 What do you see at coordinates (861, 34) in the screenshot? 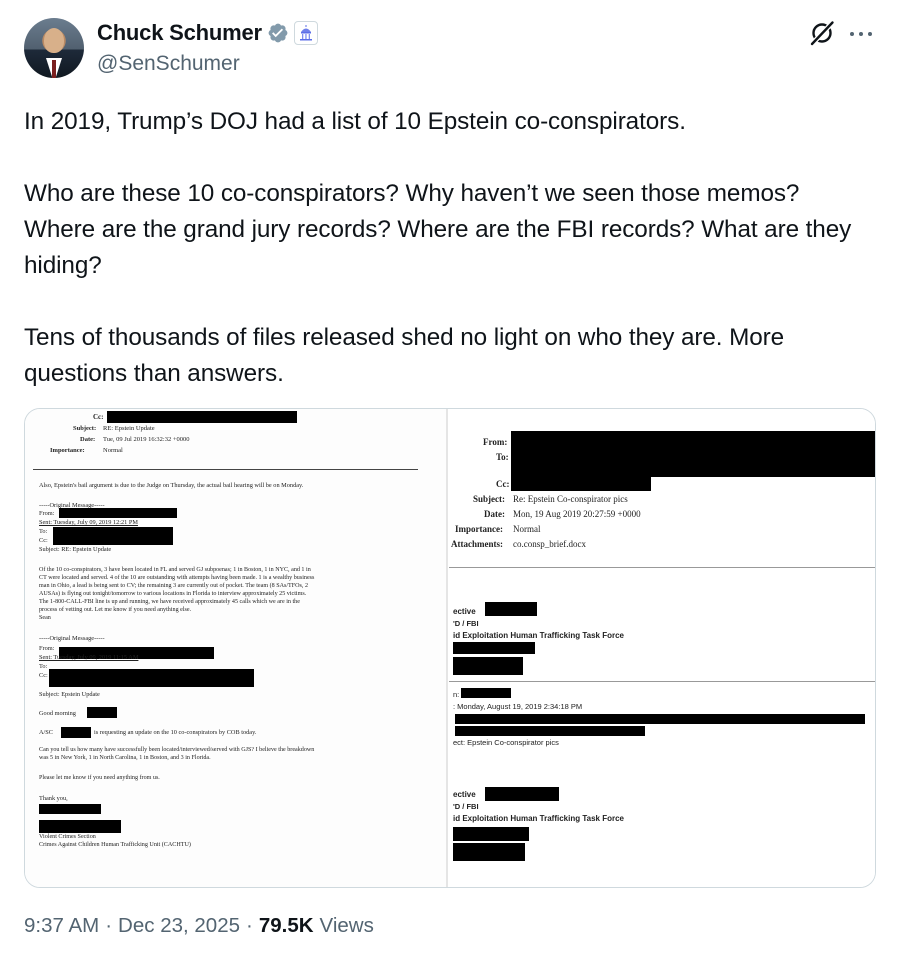
I see `more-options-icon` at bounding box center [861, 34].